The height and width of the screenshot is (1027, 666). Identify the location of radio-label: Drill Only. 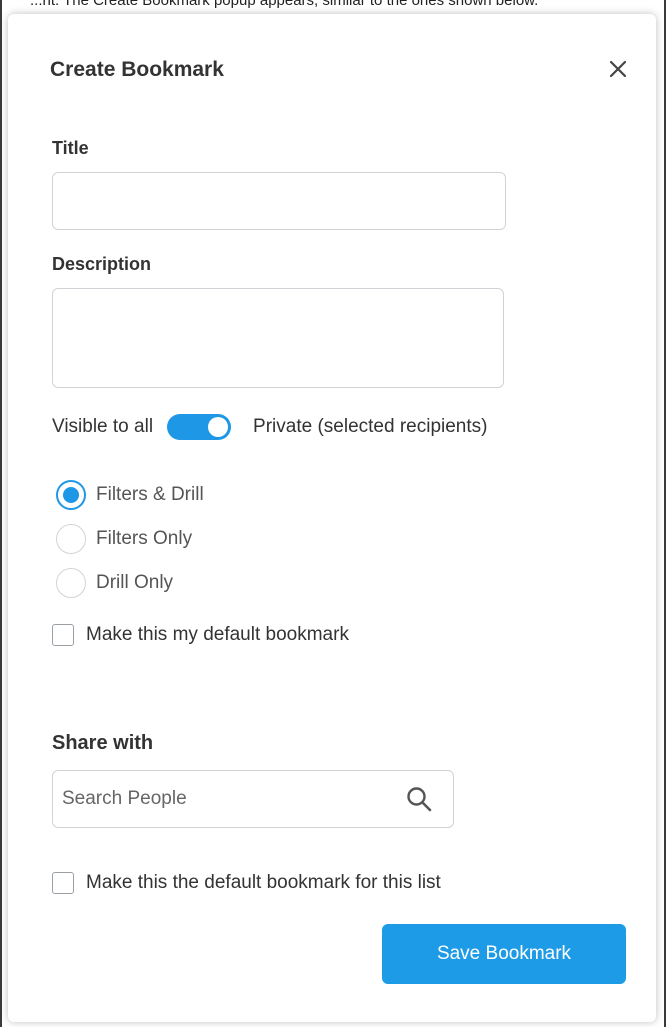
(135, 582).